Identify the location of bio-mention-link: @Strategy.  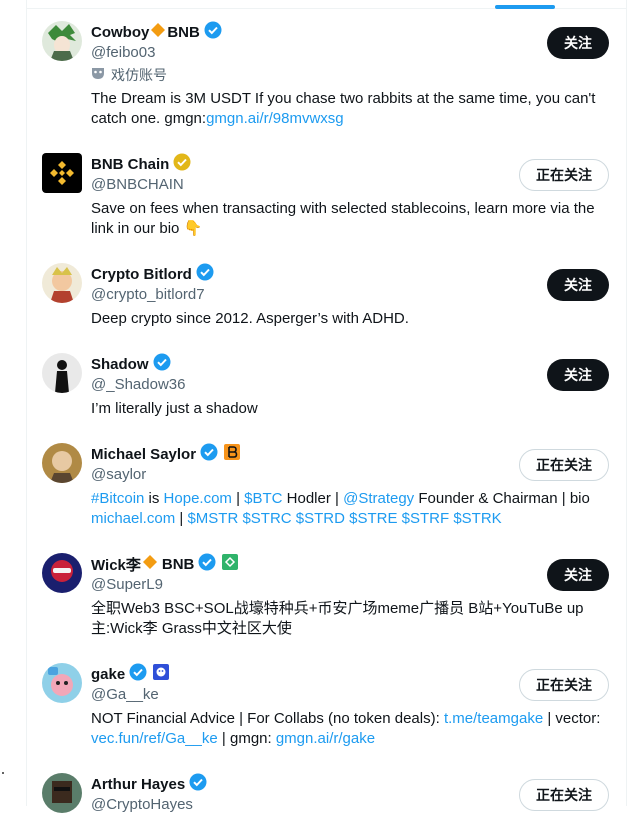
(378, 498).